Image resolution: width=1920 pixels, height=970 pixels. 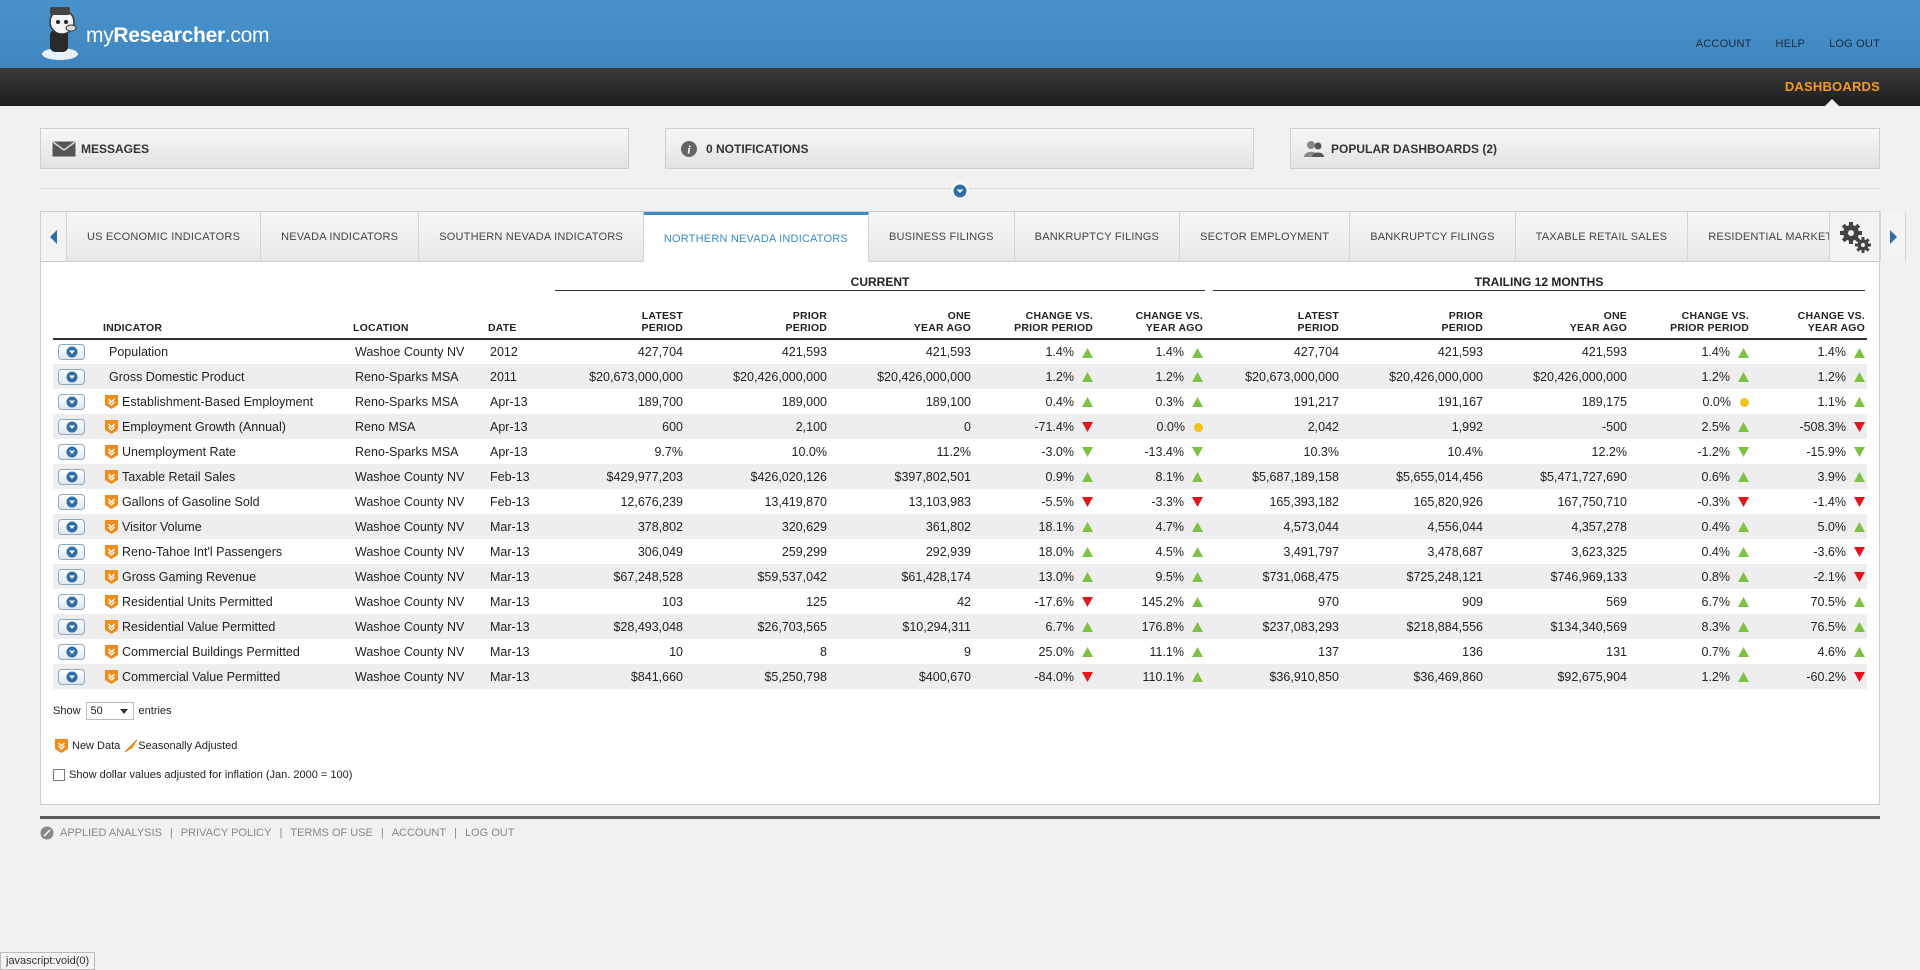 I want to click on popular-dashboards-panel: POPULAR DASHBOARDS (2), so click(x=1585, y=148).